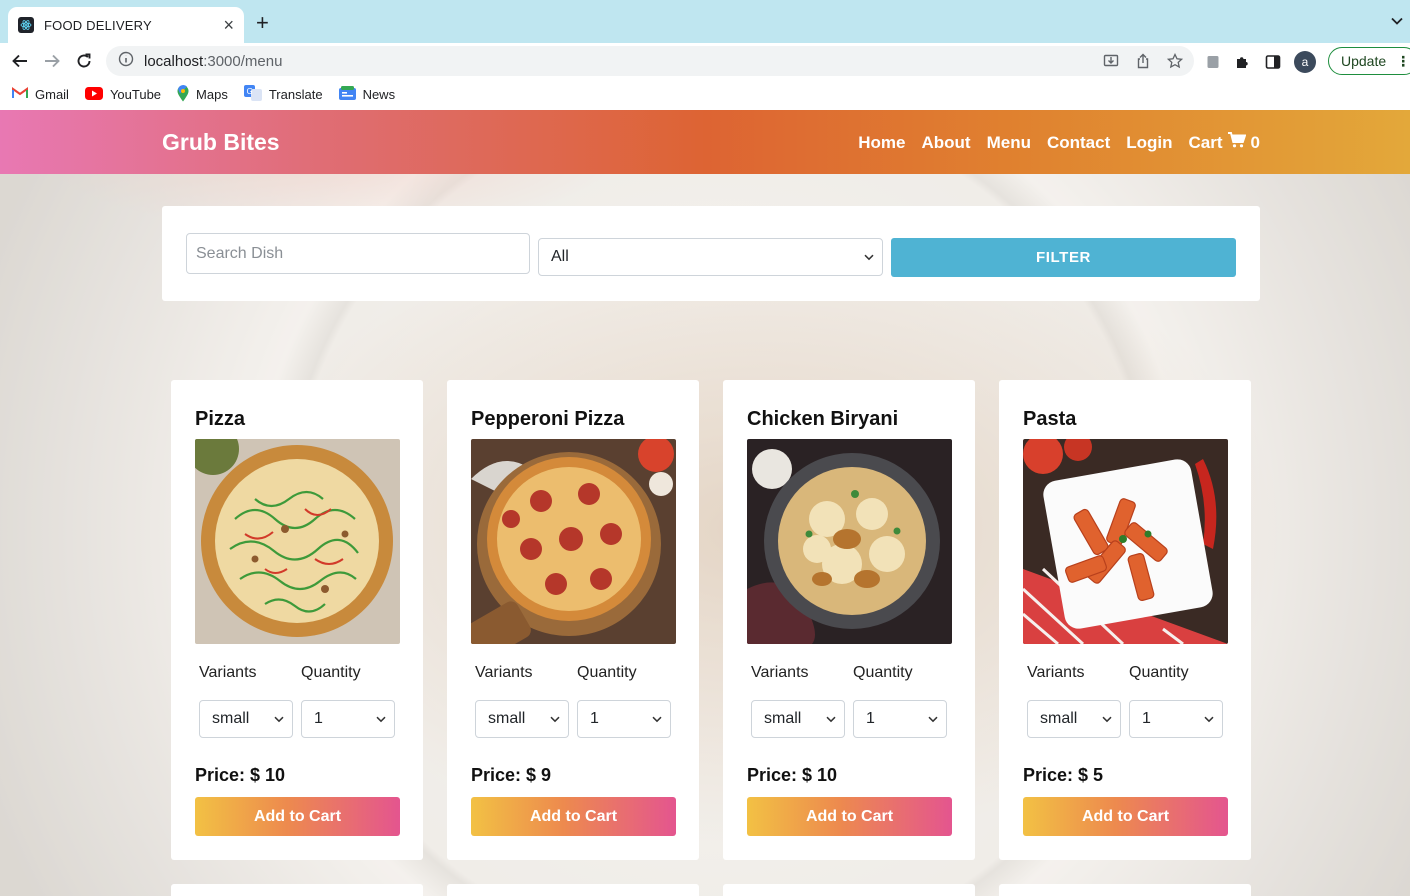  I want to click on browser-toolbar: localhost:3000/menu a Update ⋮, so click(705, 61).